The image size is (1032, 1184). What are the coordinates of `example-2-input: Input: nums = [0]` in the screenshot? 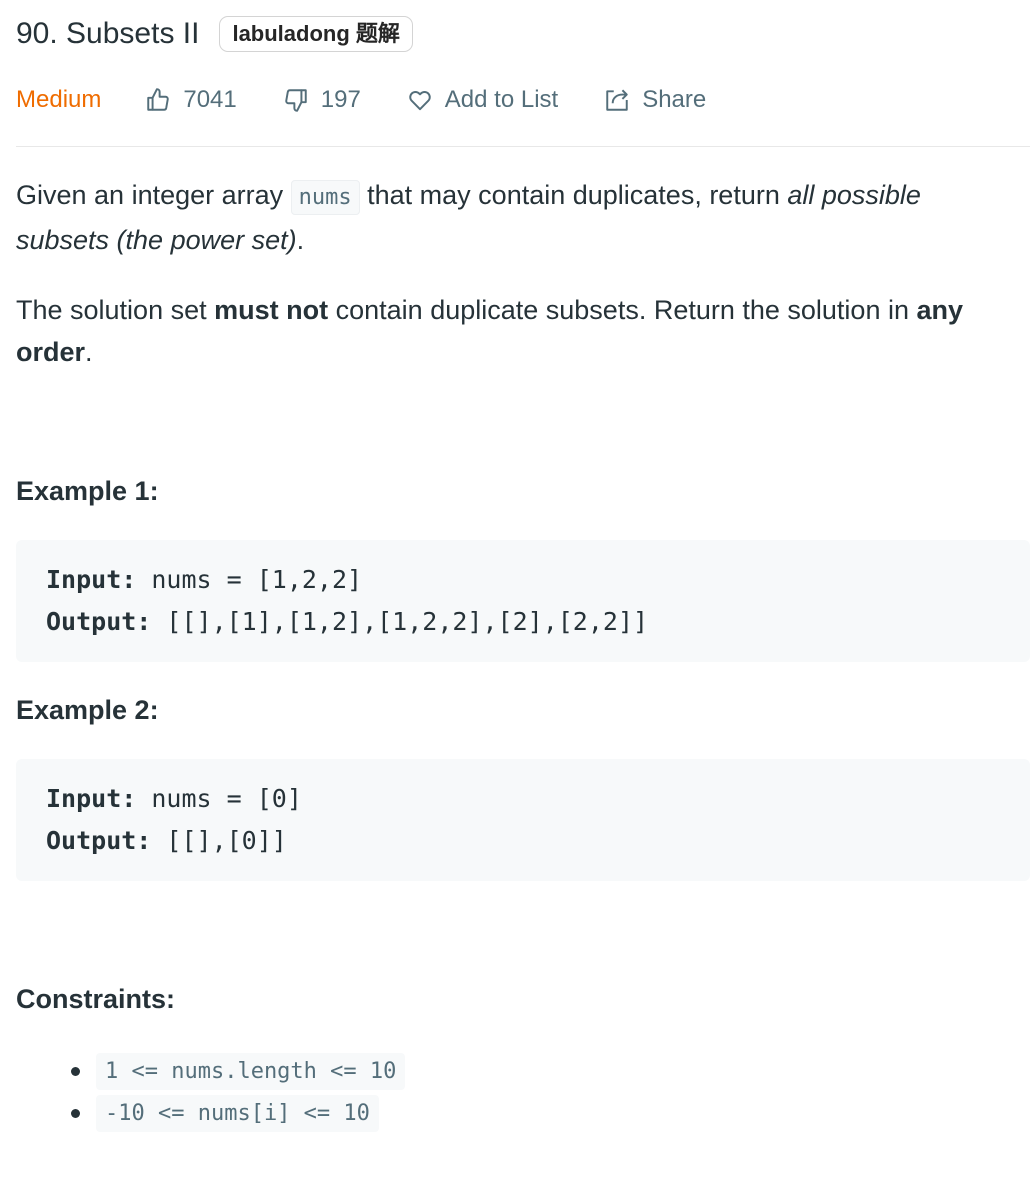 It's located at (523, 799).